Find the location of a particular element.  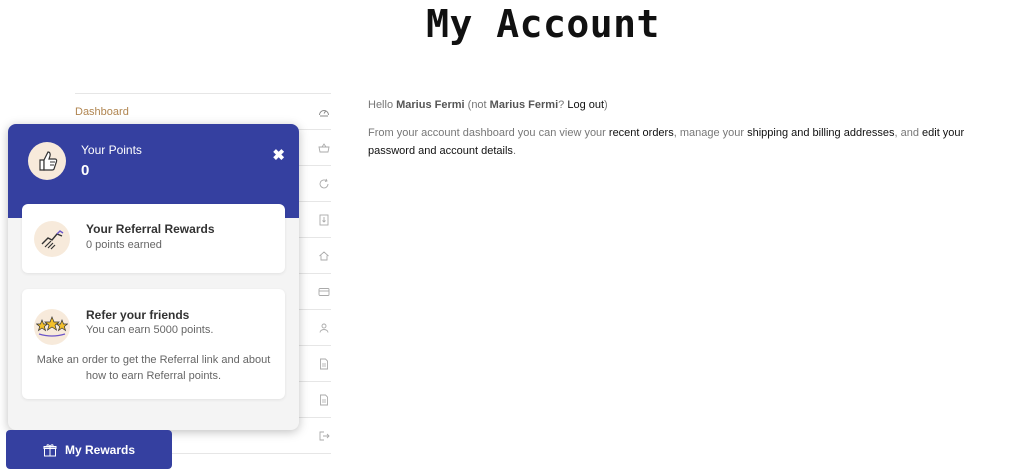

recent-orders-link: recent orders is located at coordinates (641, 133).